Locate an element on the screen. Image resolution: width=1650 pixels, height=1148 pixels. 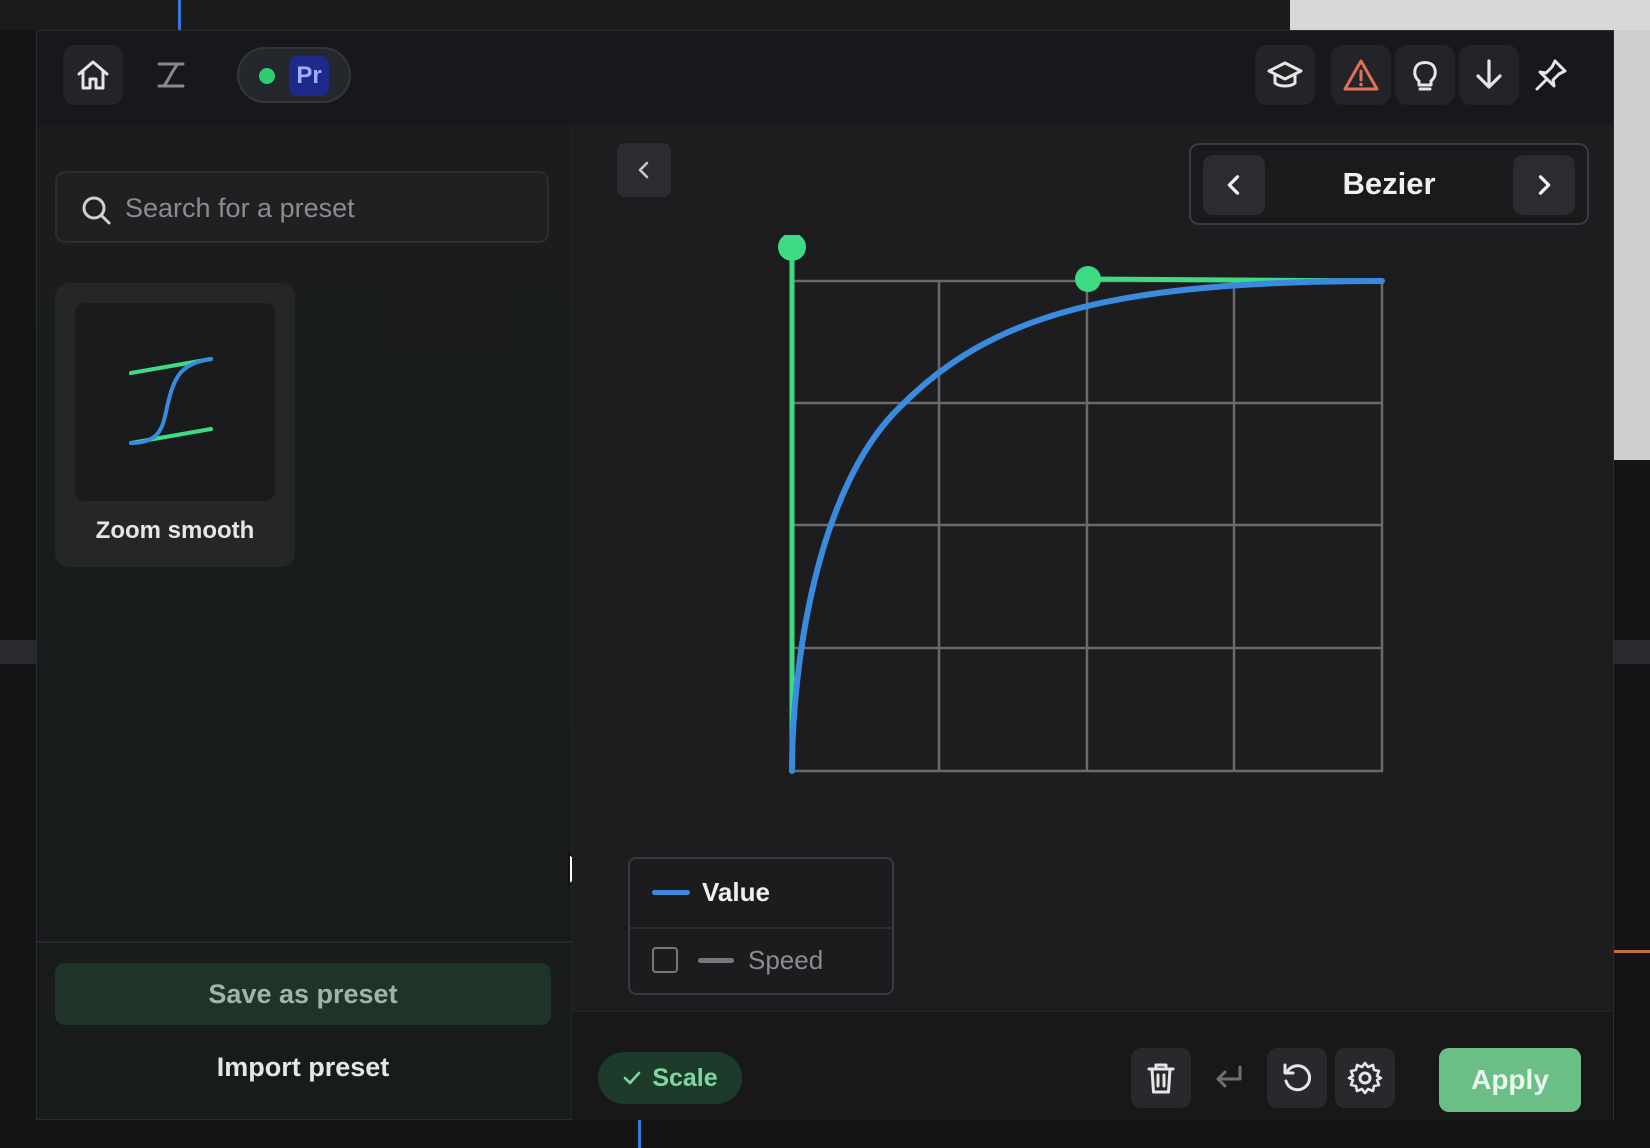
reset-button is located at coordinates (1297, 1078).